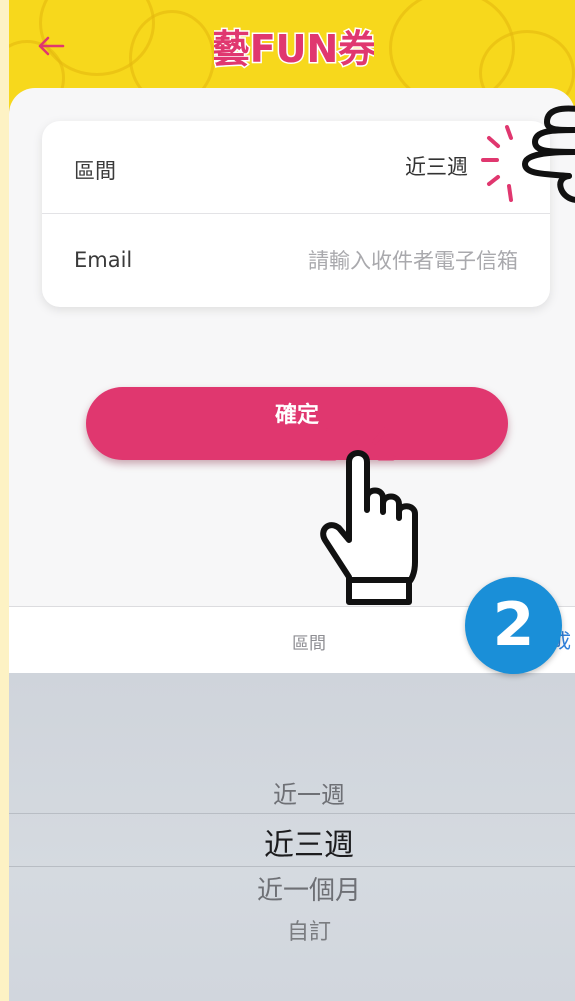 The image size is (575, 1001). I want to click on picker-selection-top, so click(292, 813).